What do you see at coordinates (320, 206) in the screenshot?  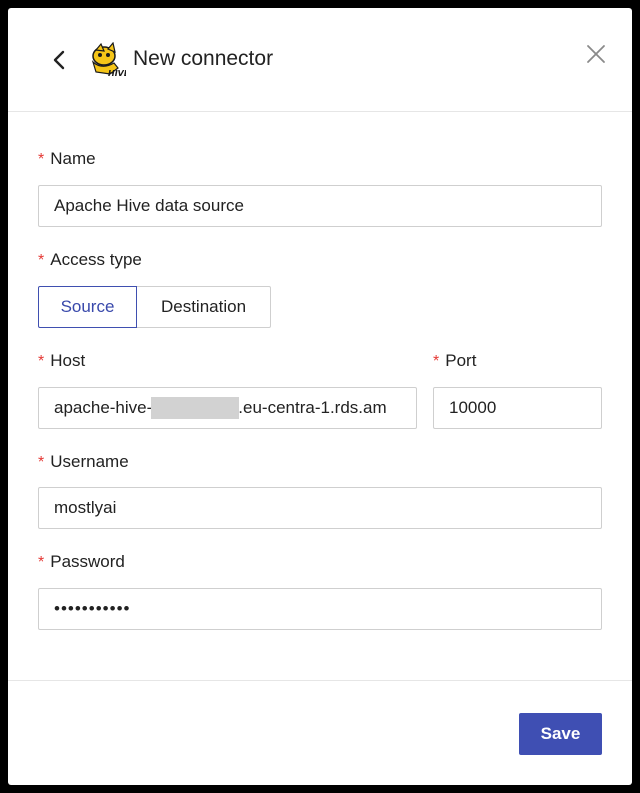 I see `name-input: Apache Hive data source` at bounding box center [320, 206].